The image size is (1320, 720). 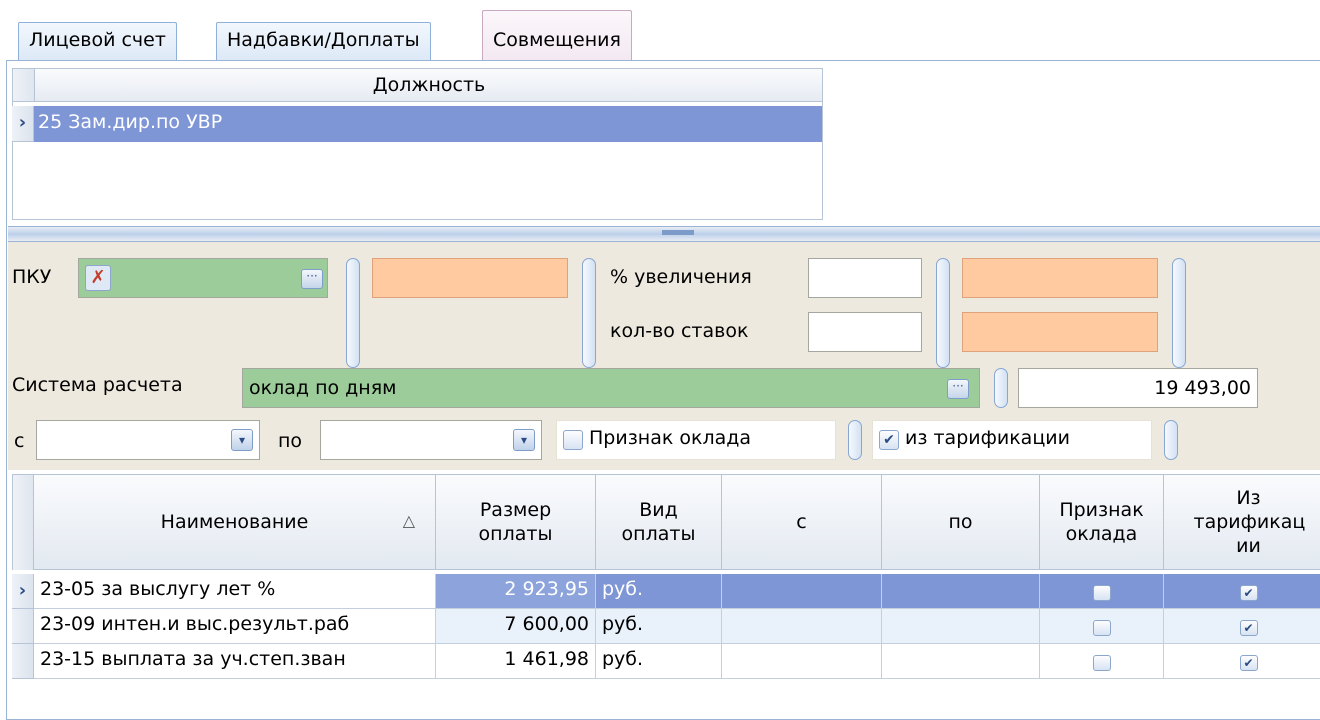 I want to click on pku-ellipsis-button: ···, so click(x=312, y=279).